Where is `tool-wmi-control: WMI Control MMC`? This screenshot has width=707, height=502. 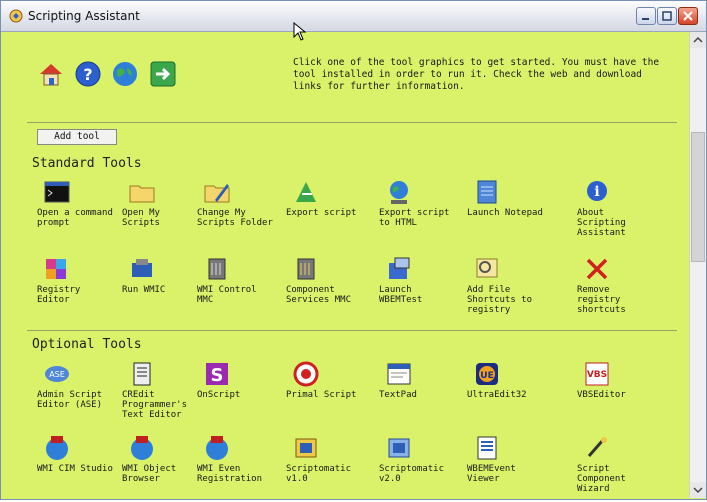 tool-wmi-control: WMI Control MMC is located at coordinates (236, 291).